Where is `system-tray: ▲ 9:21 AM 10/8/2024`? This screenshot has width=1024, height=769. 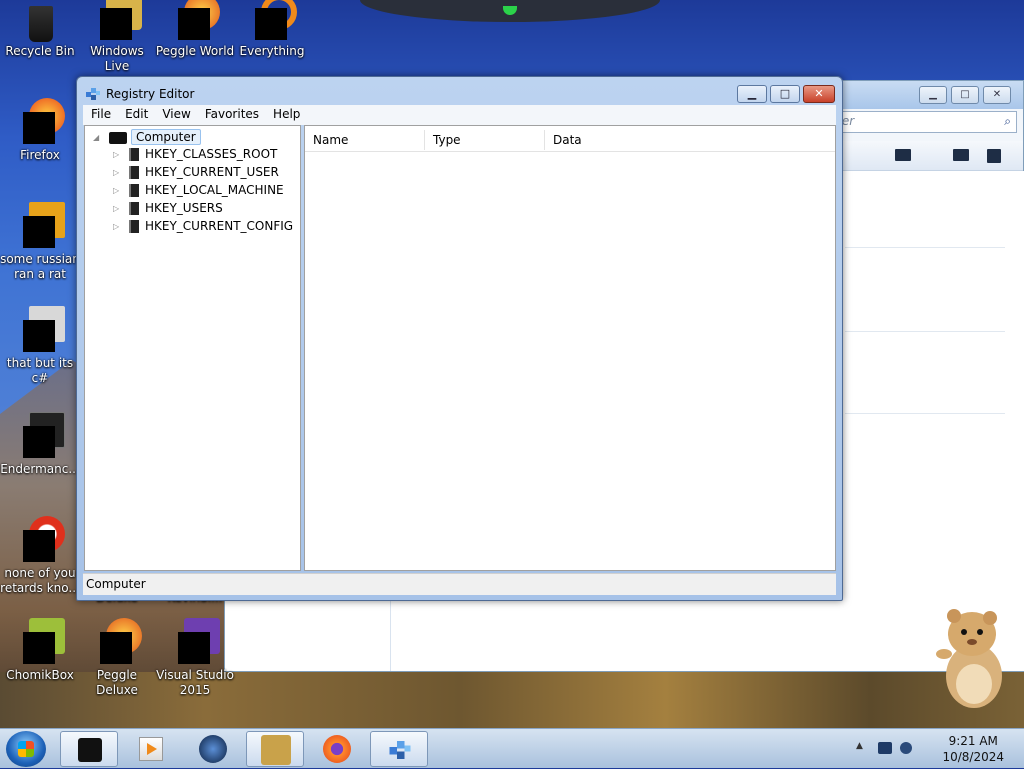
system-tray: ▲ 9:21 AM 10/8/2024 is located at coordinates (939, 749).